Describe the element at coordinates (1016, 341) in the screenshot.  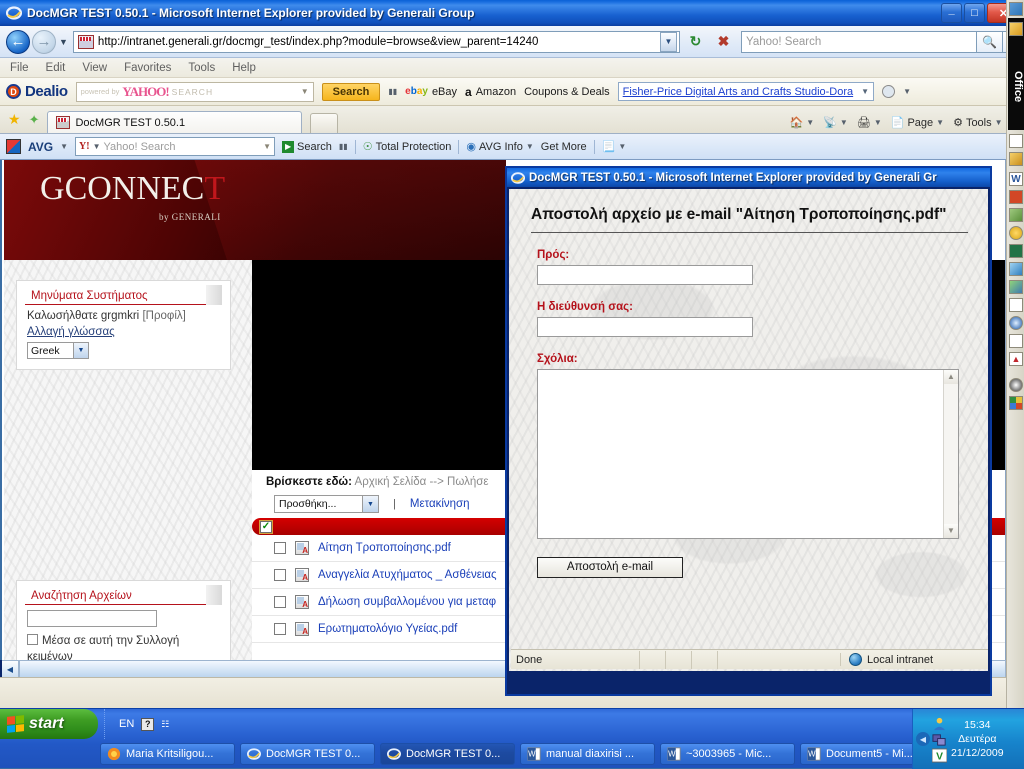
I see `mail-message-icon` at that location.